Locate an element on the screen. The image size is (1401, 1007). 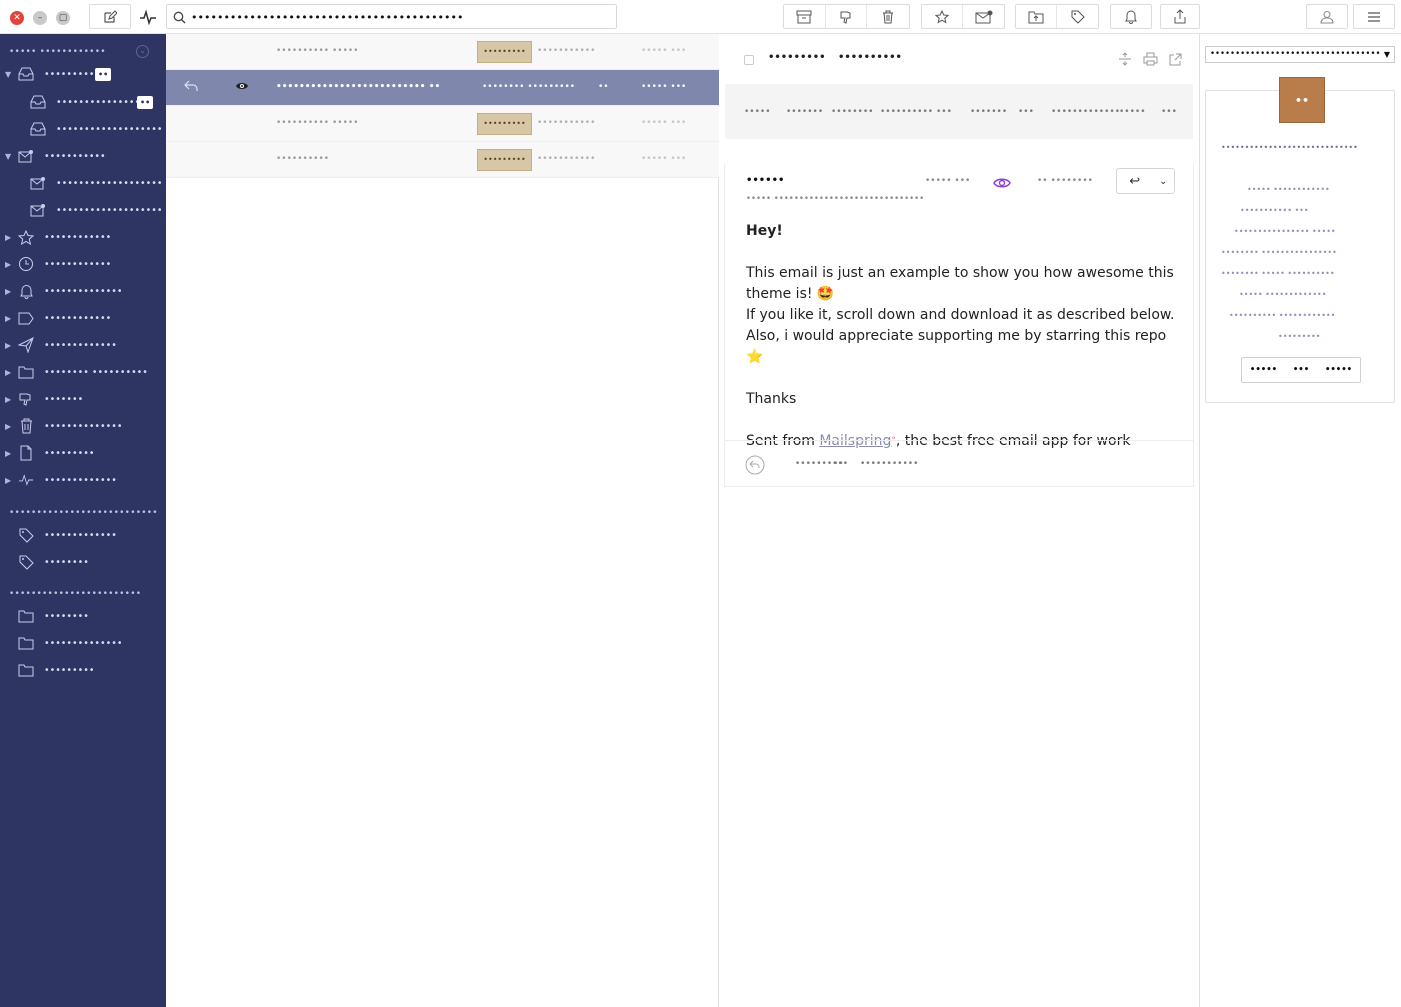
sidebar-item-inbox-sub-1: ••••••••••••••• •• is located at coordinates (83, 102).